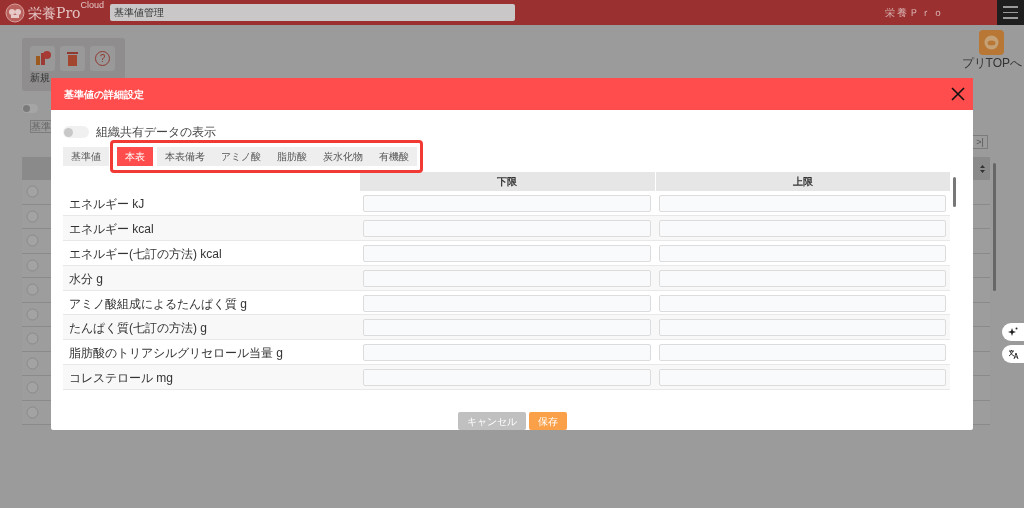 The height and width of the screenshot is (508, 1024). I want to click on translate-button, so click(1013, 354).